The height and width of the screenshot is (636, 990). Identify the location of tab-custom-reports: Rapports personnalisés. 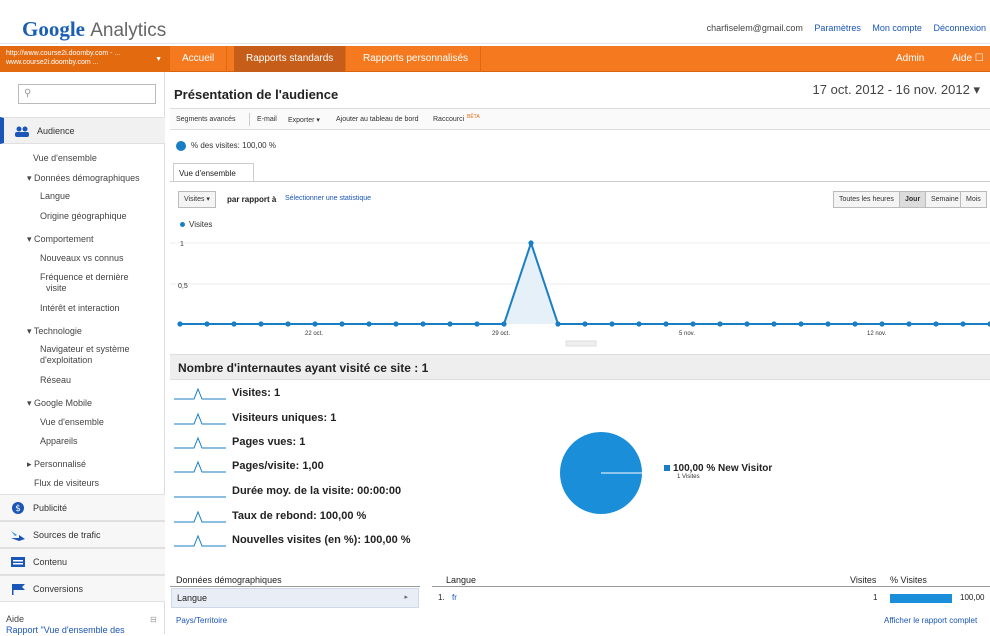
(416, 59).